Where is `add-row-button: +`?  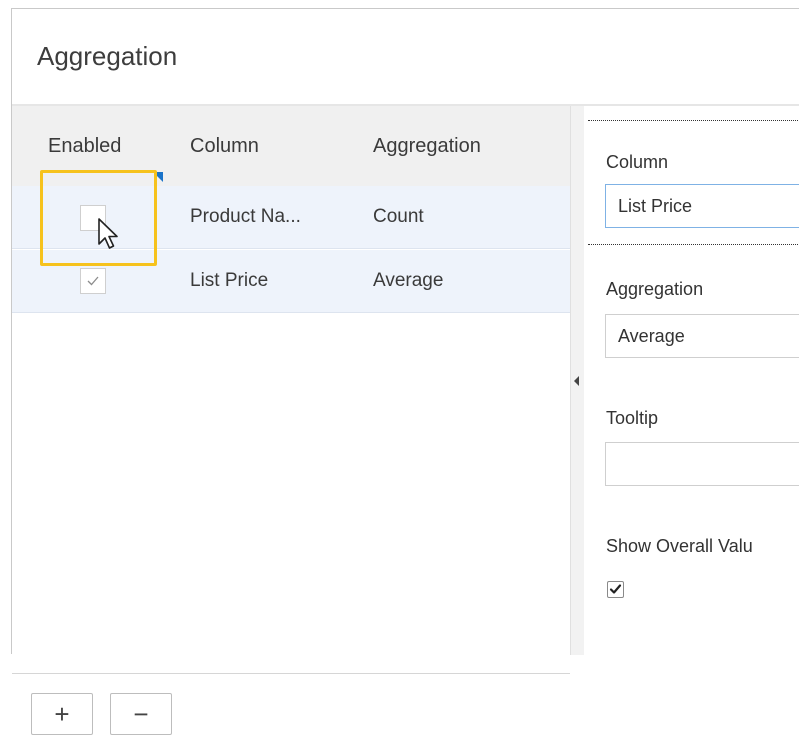
add-row-button: + is located at coordinates (62, 714).